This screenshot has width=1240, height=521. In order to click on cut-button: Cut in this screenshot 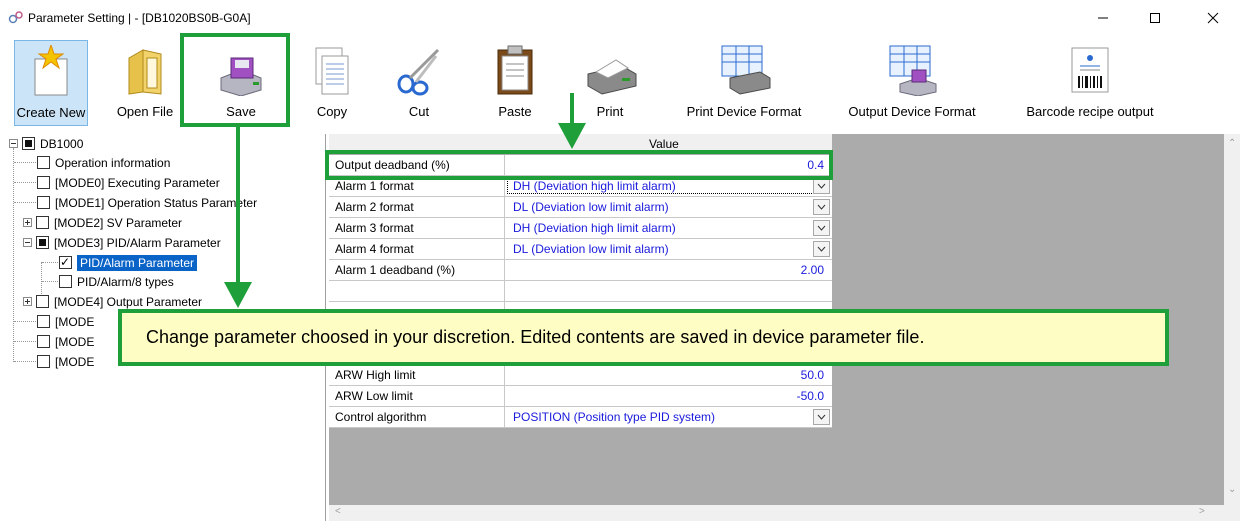, I will do `click(419, 83)`.